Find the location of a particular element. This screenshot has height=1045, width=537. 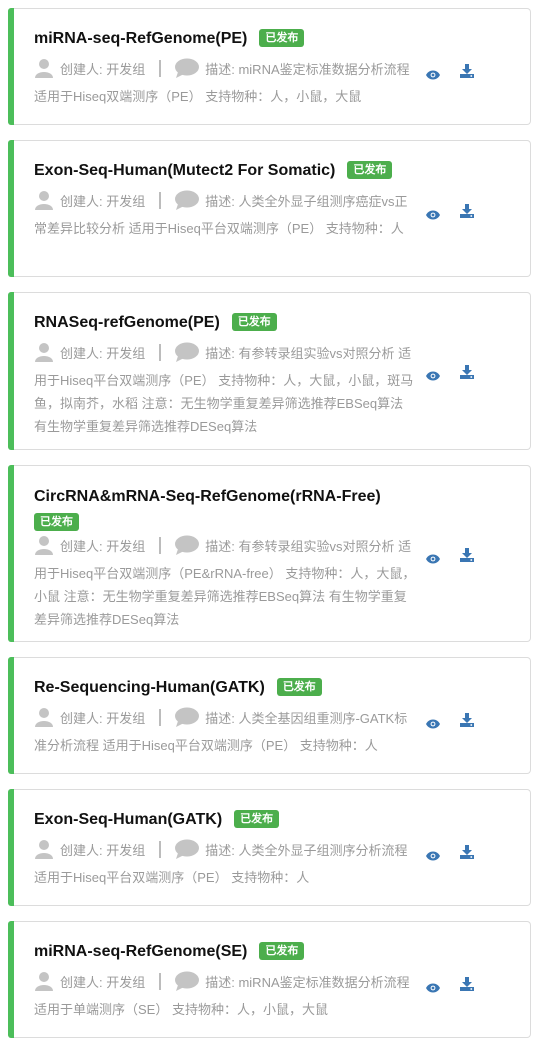

pipeline-title: miRNA-seq-RefGenome(PE) is located at coordinates (140, 38).